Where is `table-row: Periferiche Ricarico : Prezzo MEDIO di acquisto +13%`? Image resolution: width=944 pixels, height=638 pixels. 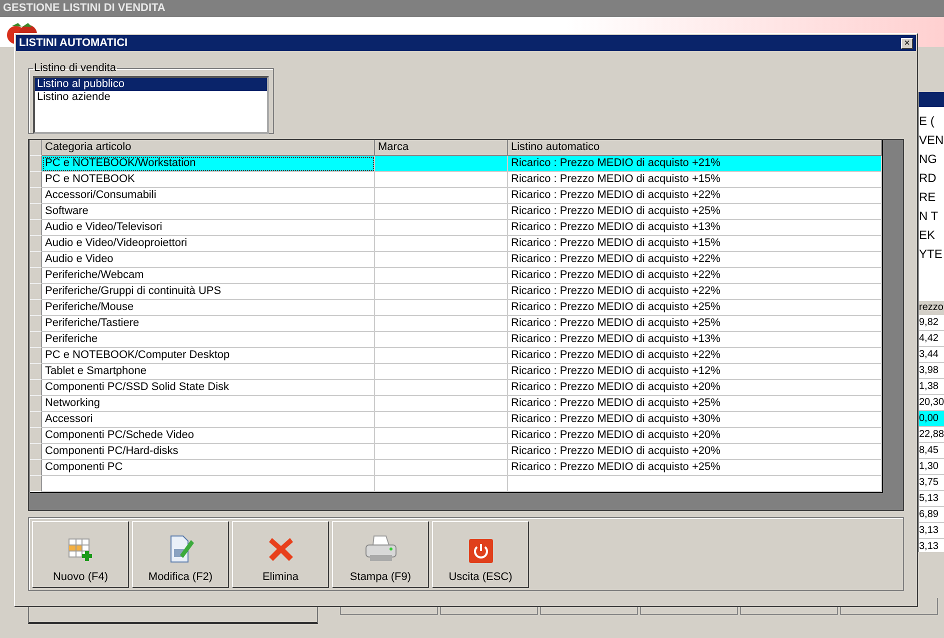
table-row: Periferiche Ricarico : Prezzo MEDIO di acquisto +13% is located at coordinates (456, 340).